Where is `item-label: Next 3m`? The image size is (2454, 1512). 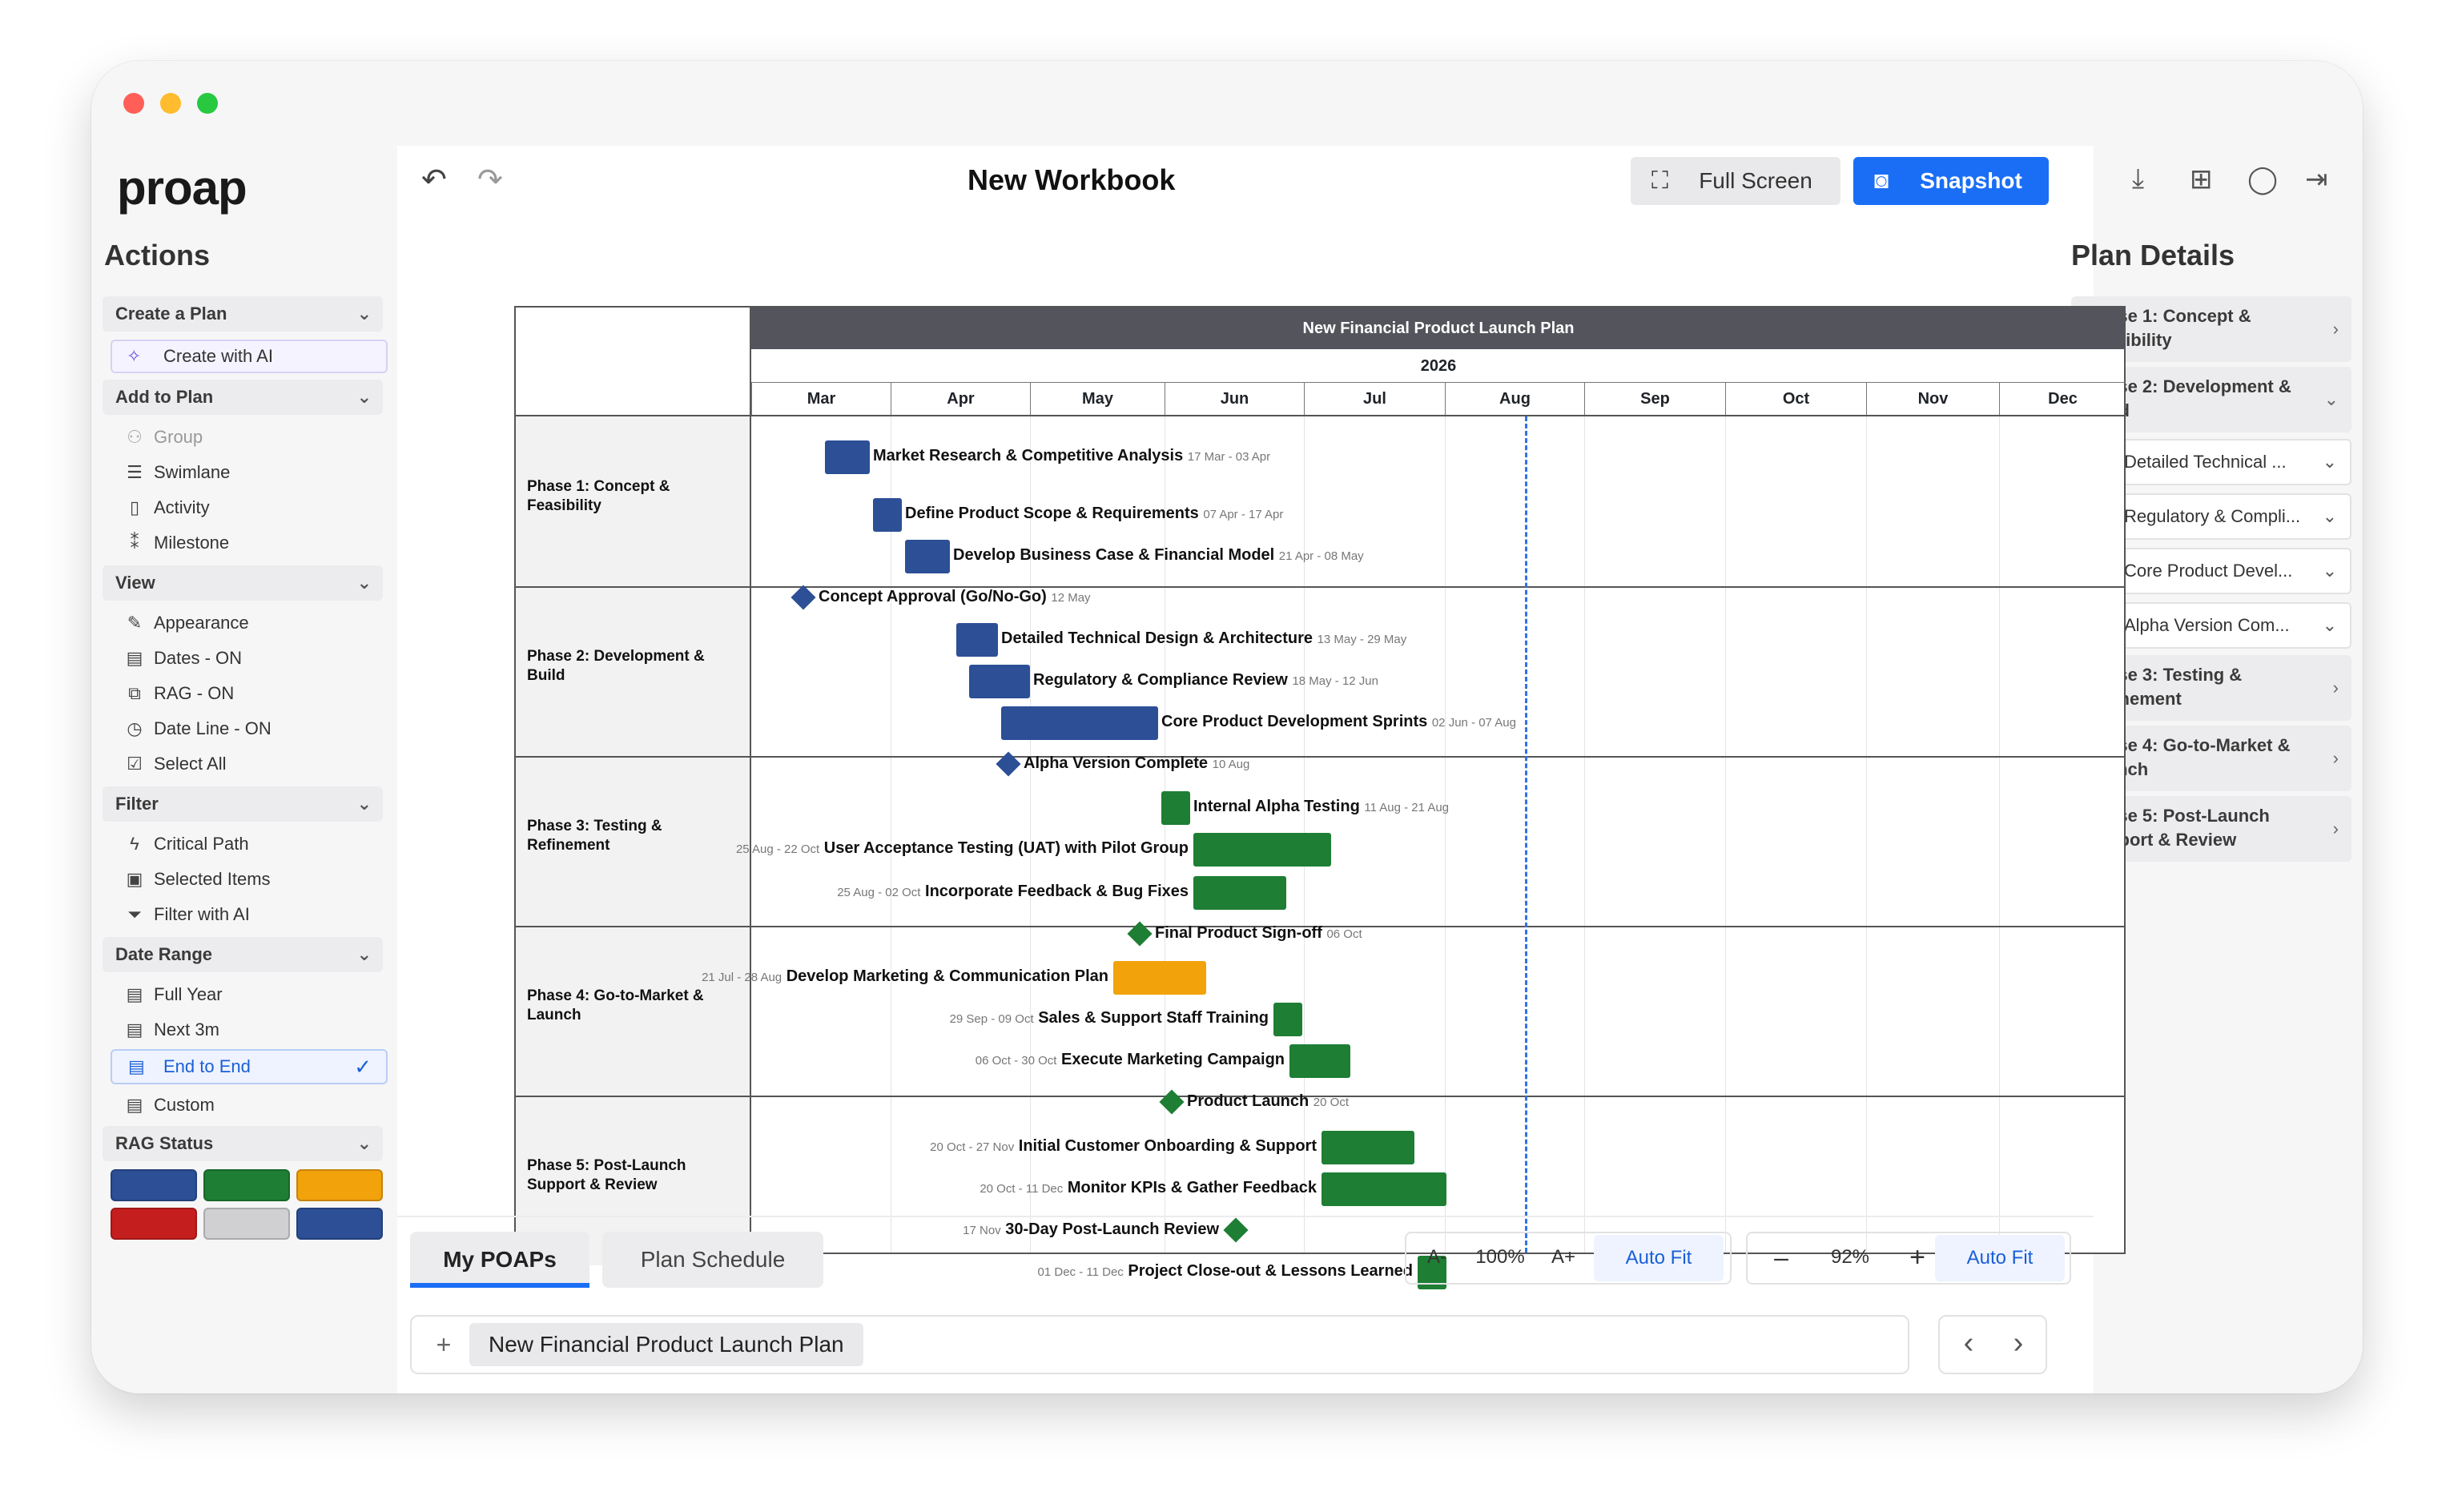
item-label: Next 3m is located at coordinates (186, 1029).